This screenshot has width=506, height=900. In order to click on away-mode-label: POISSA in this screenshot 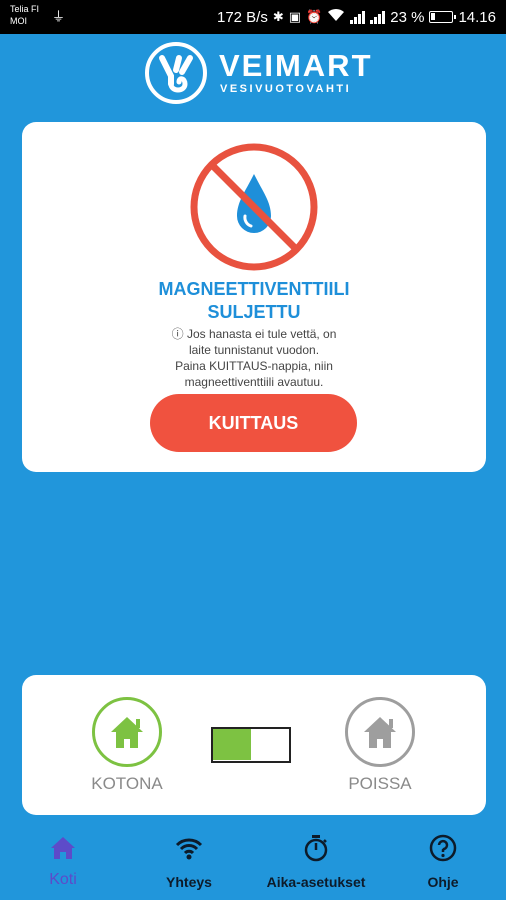, I will do `click(380, 783)`.